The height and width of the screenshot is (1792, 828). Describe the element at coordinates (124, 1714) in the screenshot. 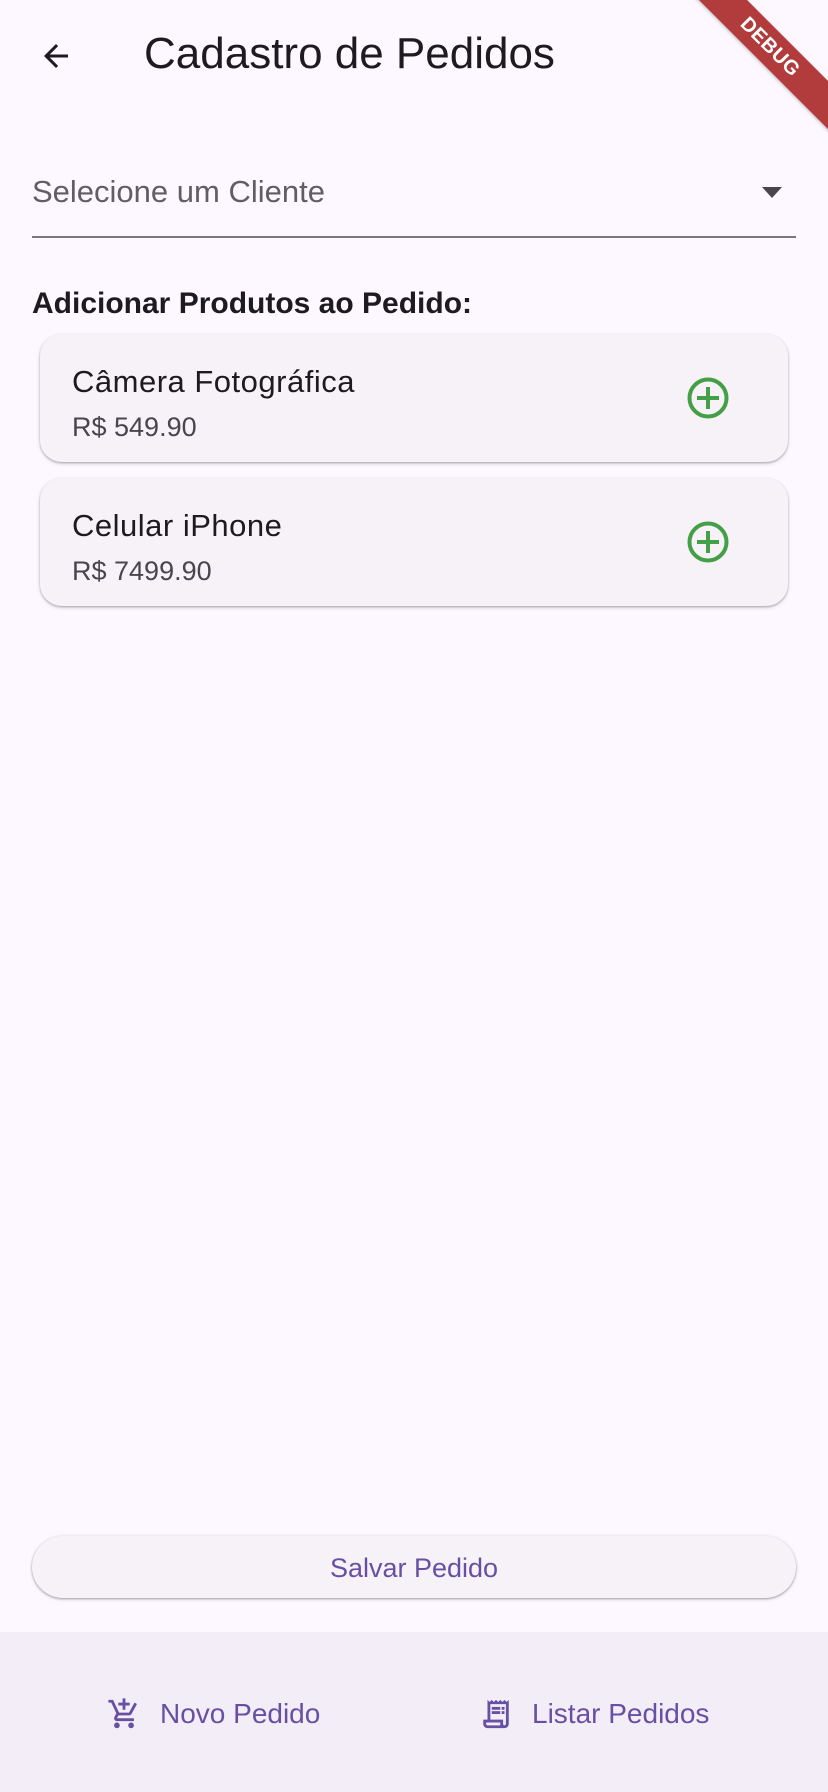

I see `add-shopping-cart-icon` at that location.